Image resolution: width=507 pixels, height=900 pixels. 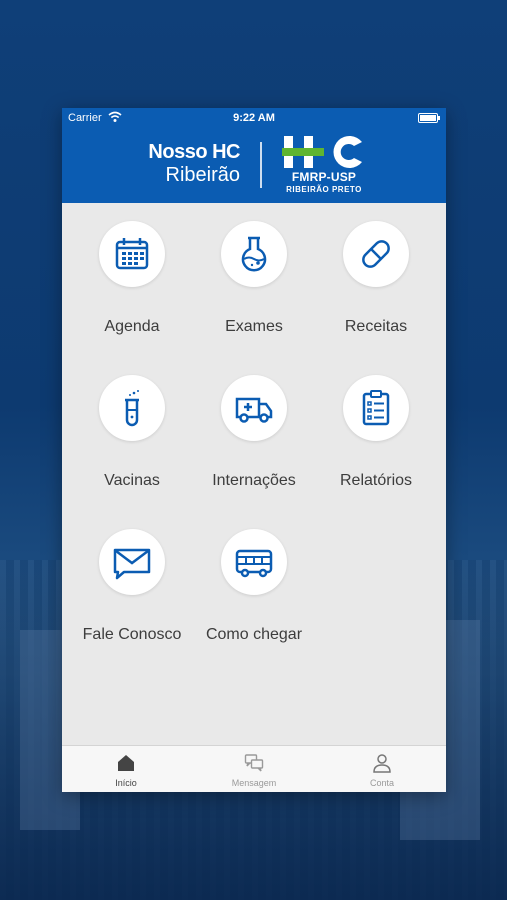 What do you see at coordinates (132, 634) in the screenshot?
I see `menu-label: Fale Conosco` at bounding box center [132, 634].